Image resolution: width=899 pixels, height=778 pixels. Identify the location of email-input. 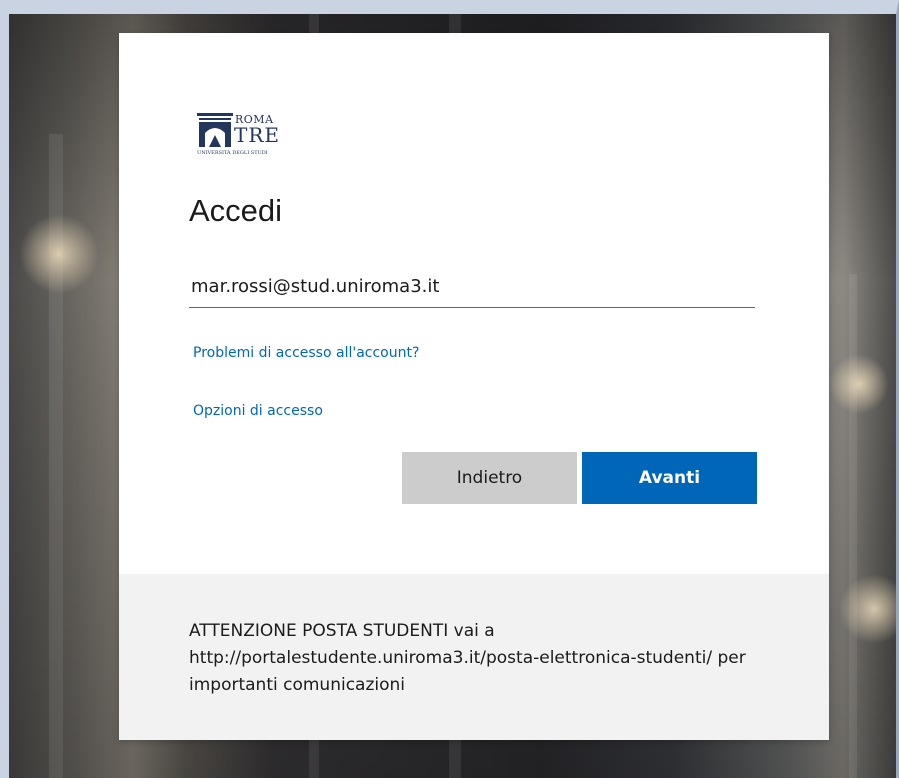
(472, 287).